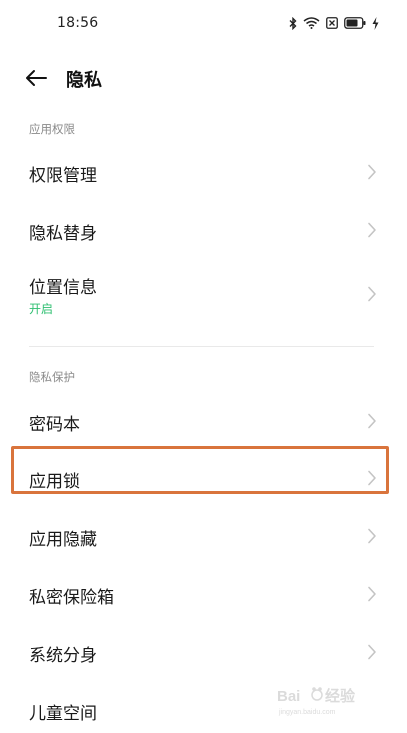 This screenshot has height=733, width=407. Describe the element at coordinates (71, 598) in the screenshot. I see `list-item-label: 私密保险箱` at that location.